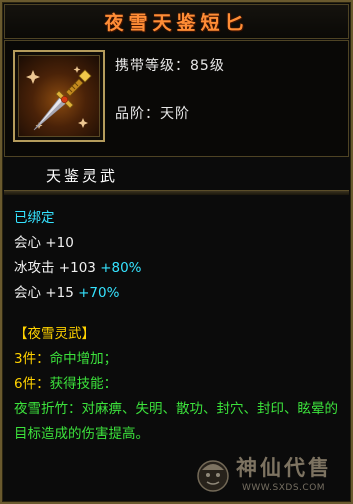 This screenshot has width=353, height=504. Describe the element at coordinates (99, 293) in the screenshot. I see `stat-bonus: +70%` at that location.